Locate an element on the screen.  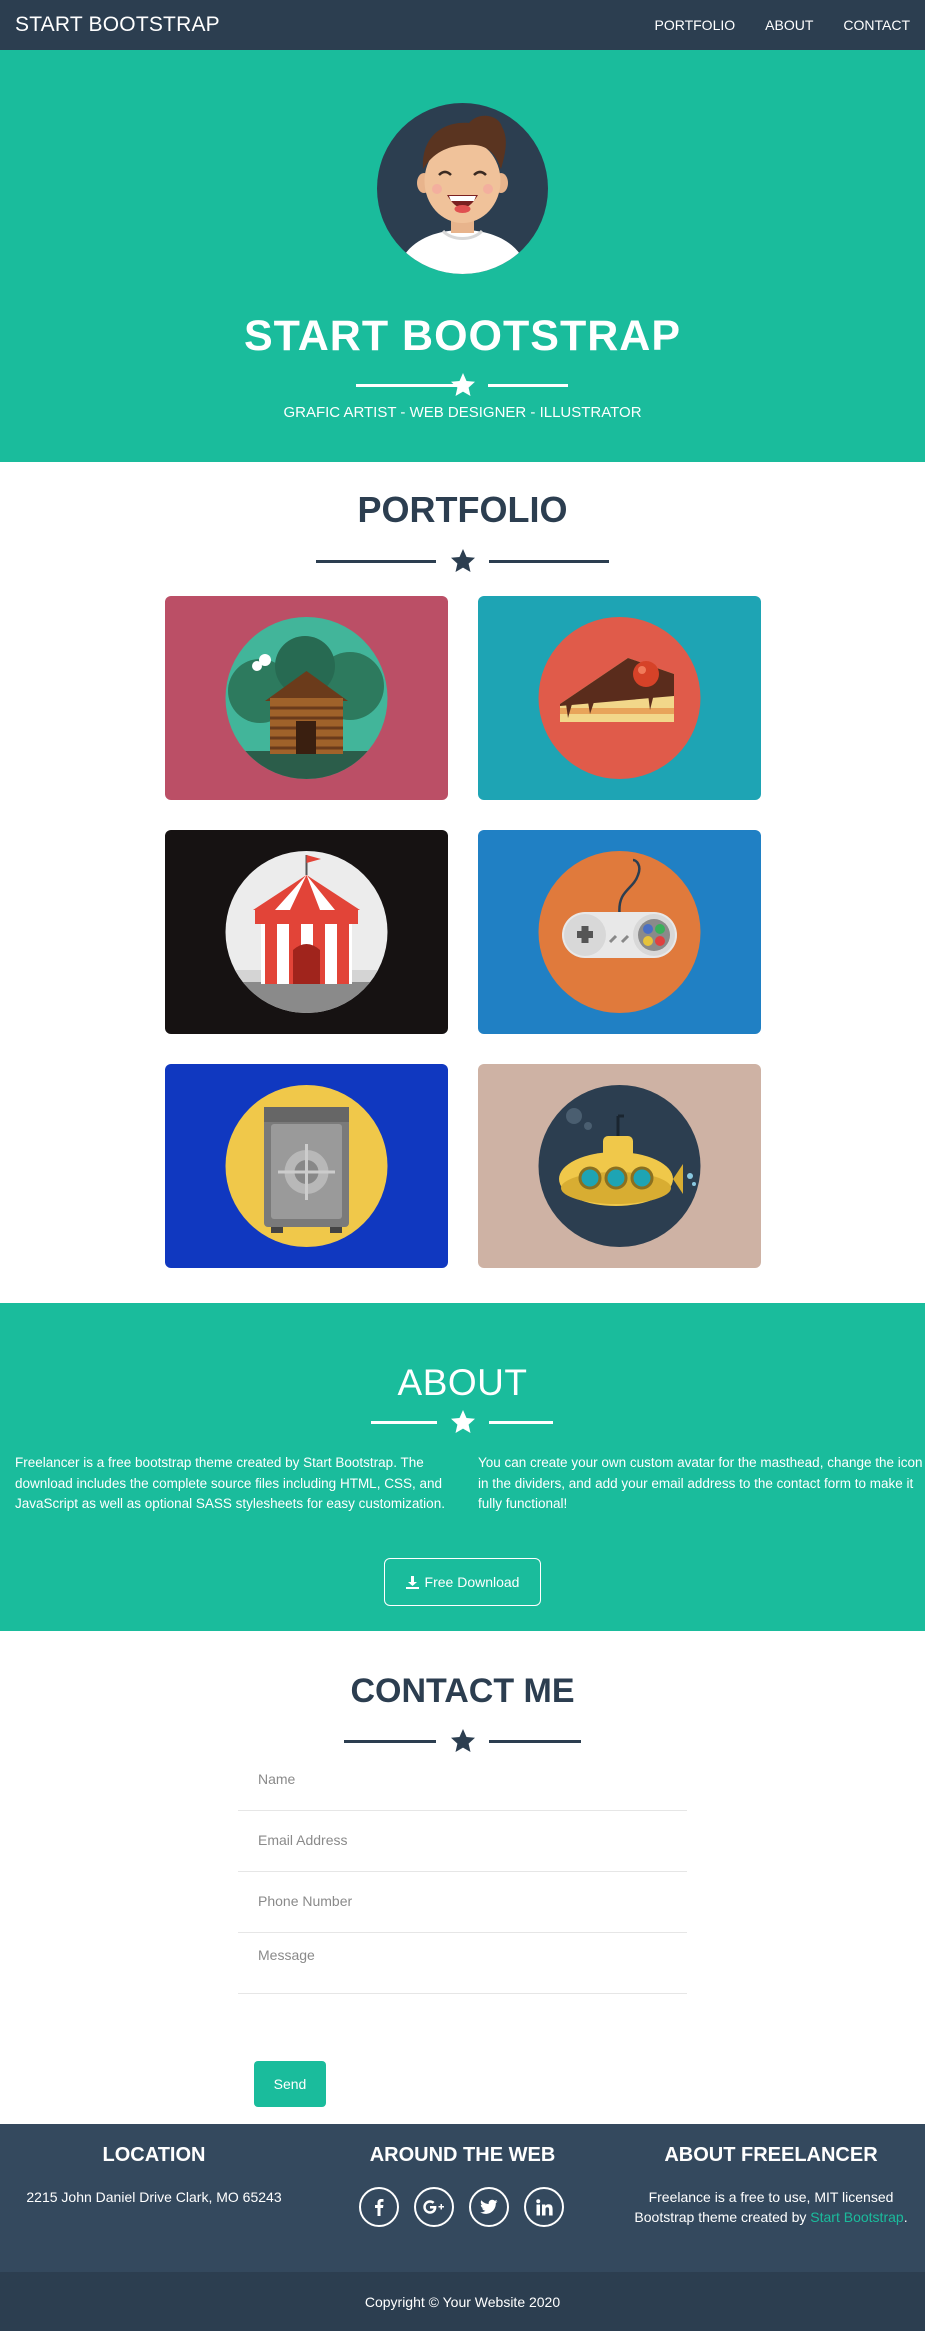
google-plus-icon is located at coordinates (434, 2207).